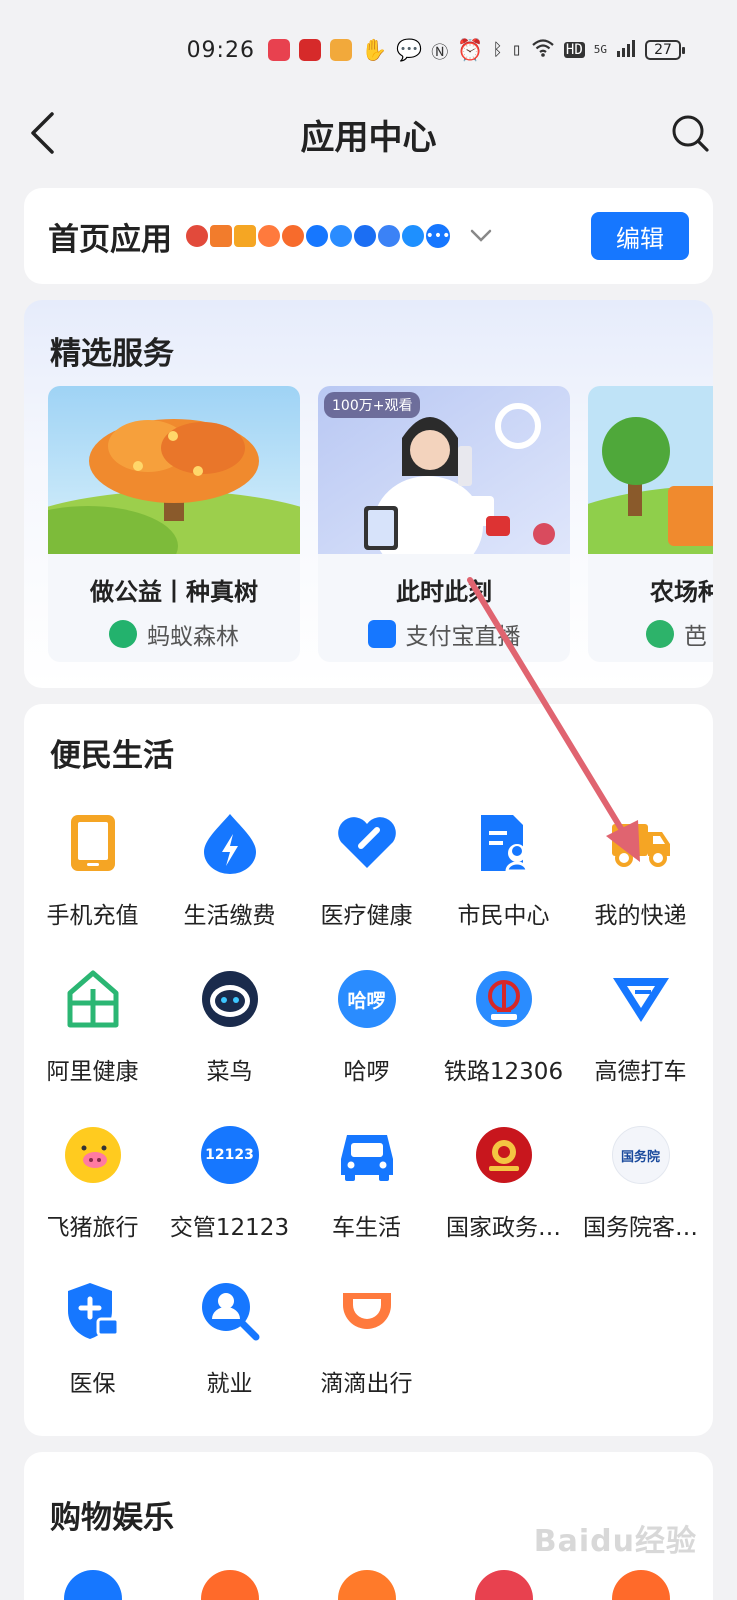  Describe the element at coordinates (123, 634) in the screenshot. I see `ant-forest-icon` at that location.